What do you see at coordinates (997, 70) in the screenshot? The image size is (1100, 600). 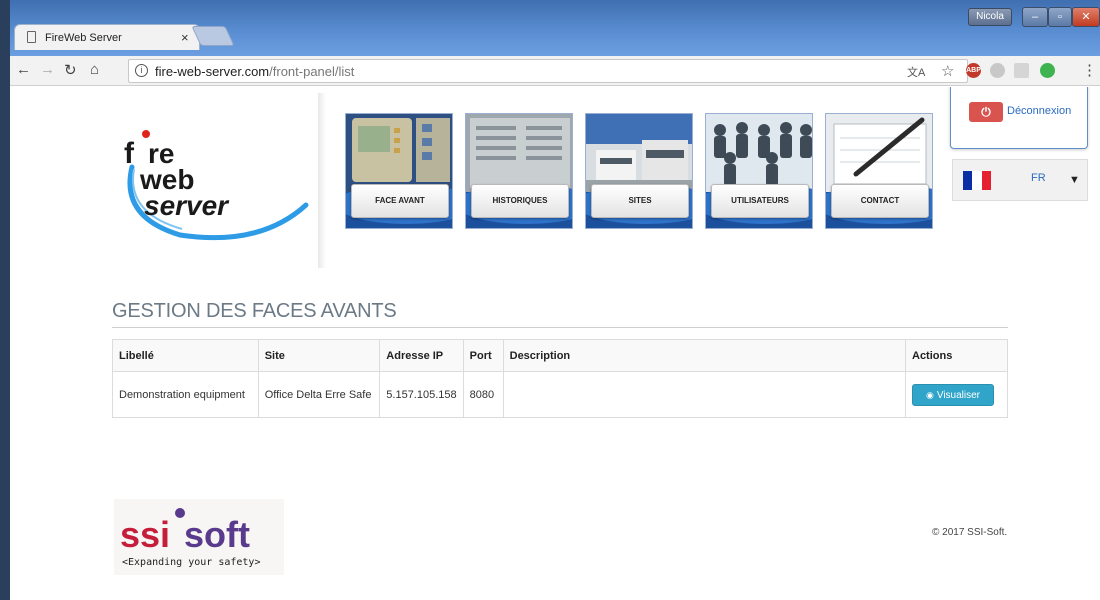 I see `globe-extension-icon` at bounding box center [997, 70].